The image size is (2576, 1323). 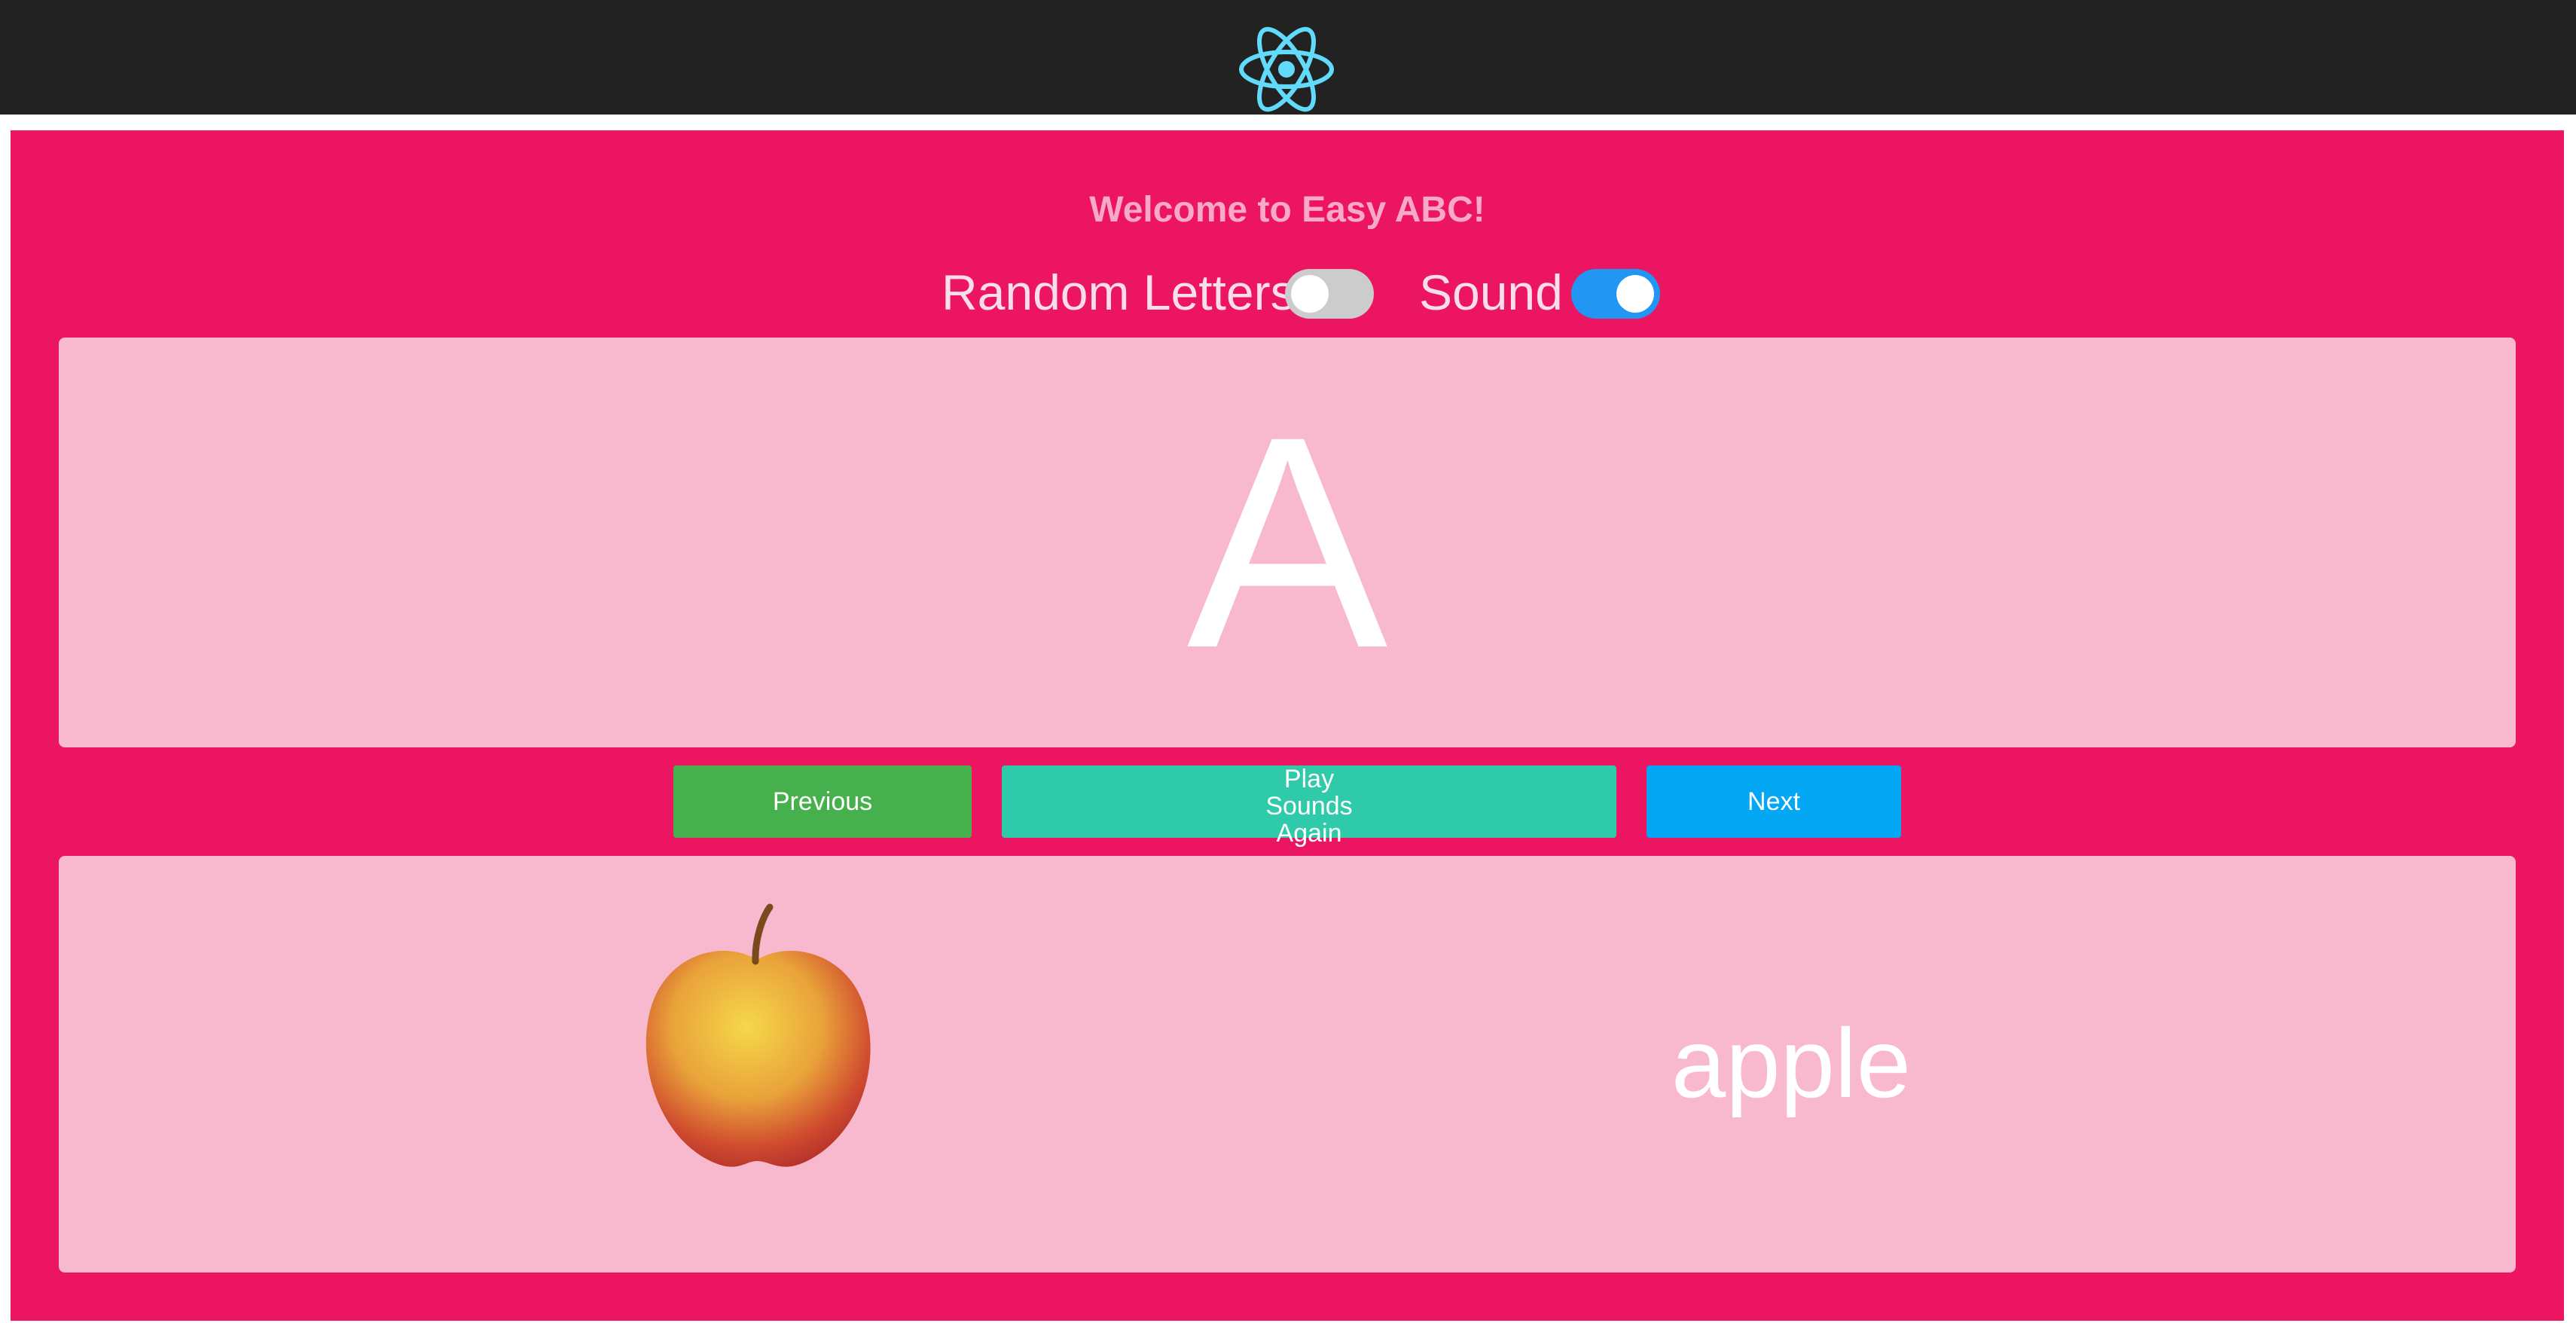 I want to click on current-letter: A, so click(x=1287, y=542).